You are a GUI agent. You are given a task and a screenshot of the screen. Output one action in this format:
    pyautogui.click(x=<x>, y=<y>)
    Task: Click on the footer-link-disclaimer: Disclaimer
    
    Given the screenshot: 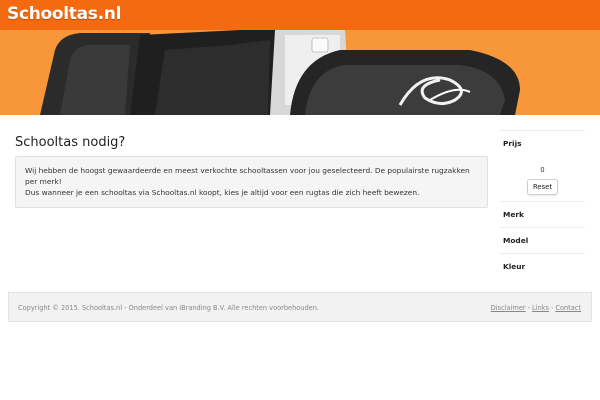 What is the action you would take?
    pyautogui.click(x=508, y=308)
    